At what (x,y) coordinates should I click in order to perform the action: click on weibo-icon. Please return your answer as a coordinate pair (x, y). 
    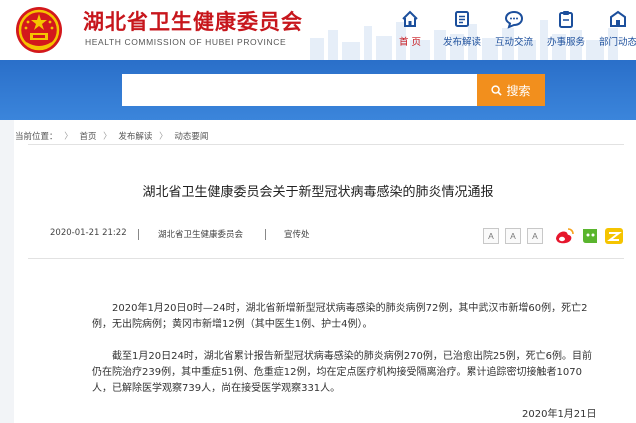
    Looking at the image, I should click on (564, 236).